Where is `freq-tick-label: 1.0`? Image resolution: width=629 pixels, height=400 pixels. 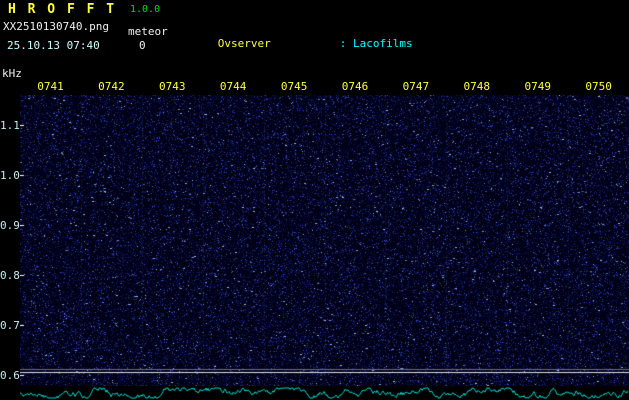
freq-tick-label: 1.0 is located at coordinates (10, 175).